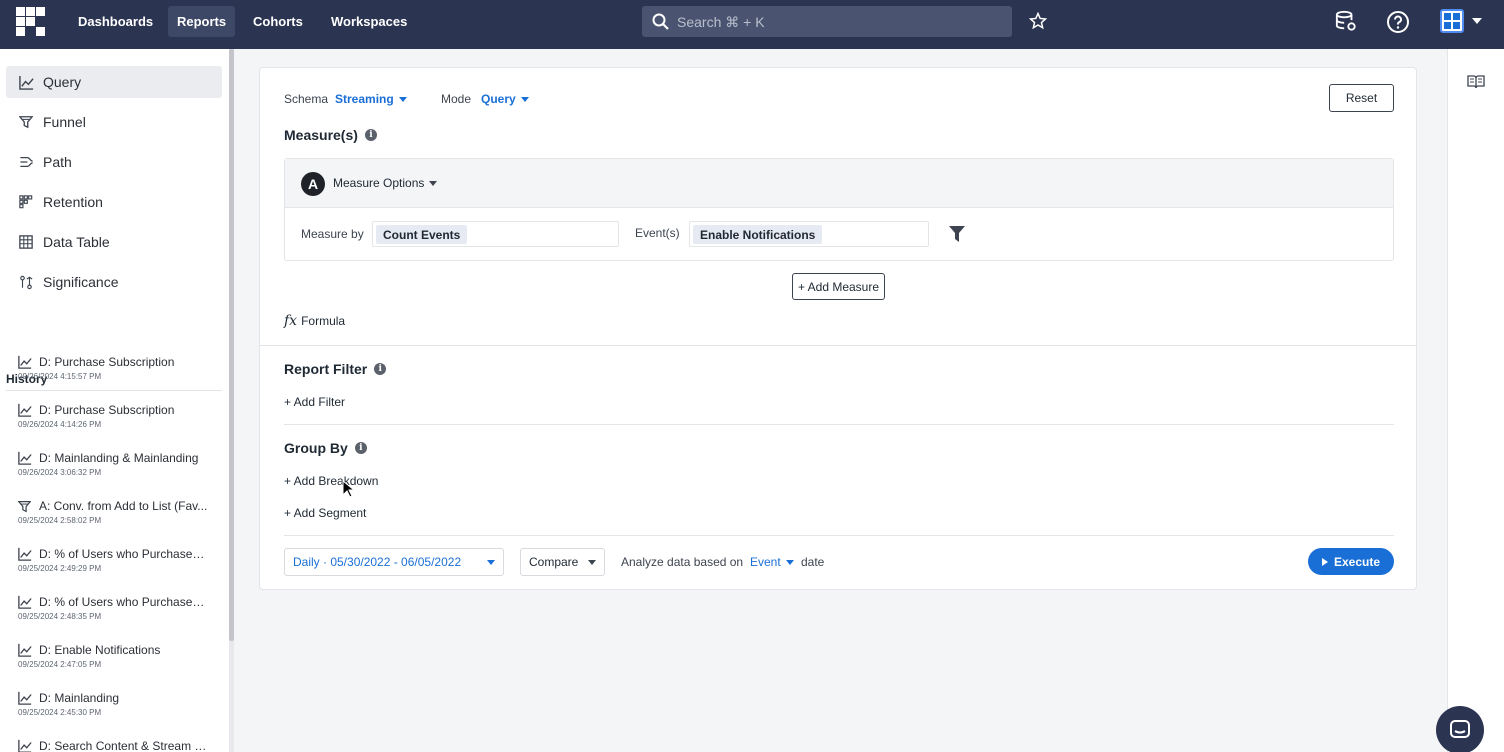 The image size is (1504, 752). Describe the element at coordinates (758, 234) in the screenshot. I see `event-chip: Enable Notifications` at that location.